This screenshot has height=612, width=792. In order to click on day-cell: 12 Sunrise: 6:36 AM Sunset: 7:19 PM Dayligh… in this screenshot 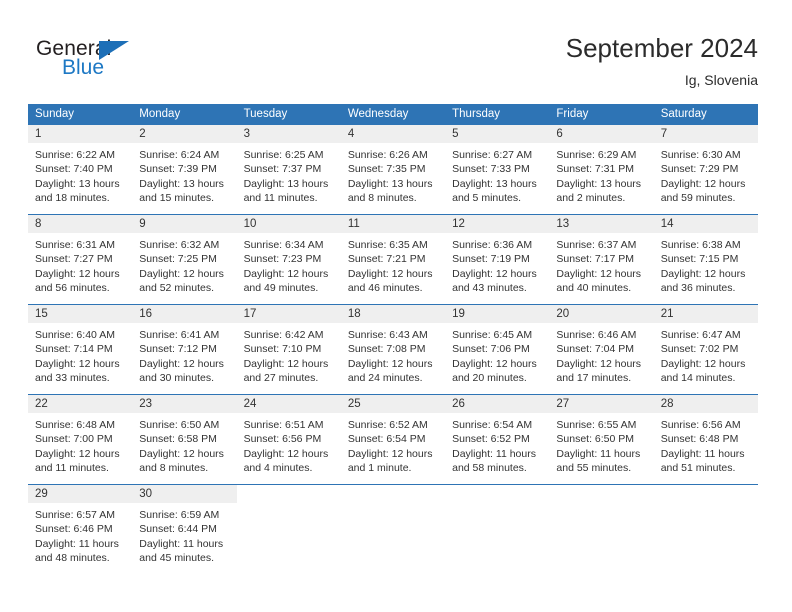, I will do `click(497, 259)`.